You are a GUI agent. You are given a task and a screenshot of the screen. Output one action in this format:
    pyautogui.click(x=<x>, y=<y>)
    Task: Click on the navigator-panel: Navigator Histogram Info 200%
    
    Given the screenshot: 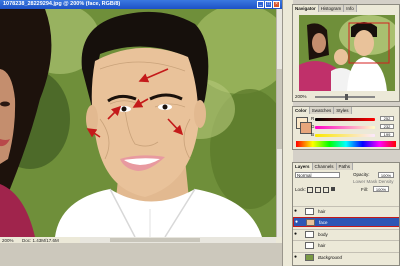 What is the action you would take?
    pyautogui.click(x=346, y=53)
    